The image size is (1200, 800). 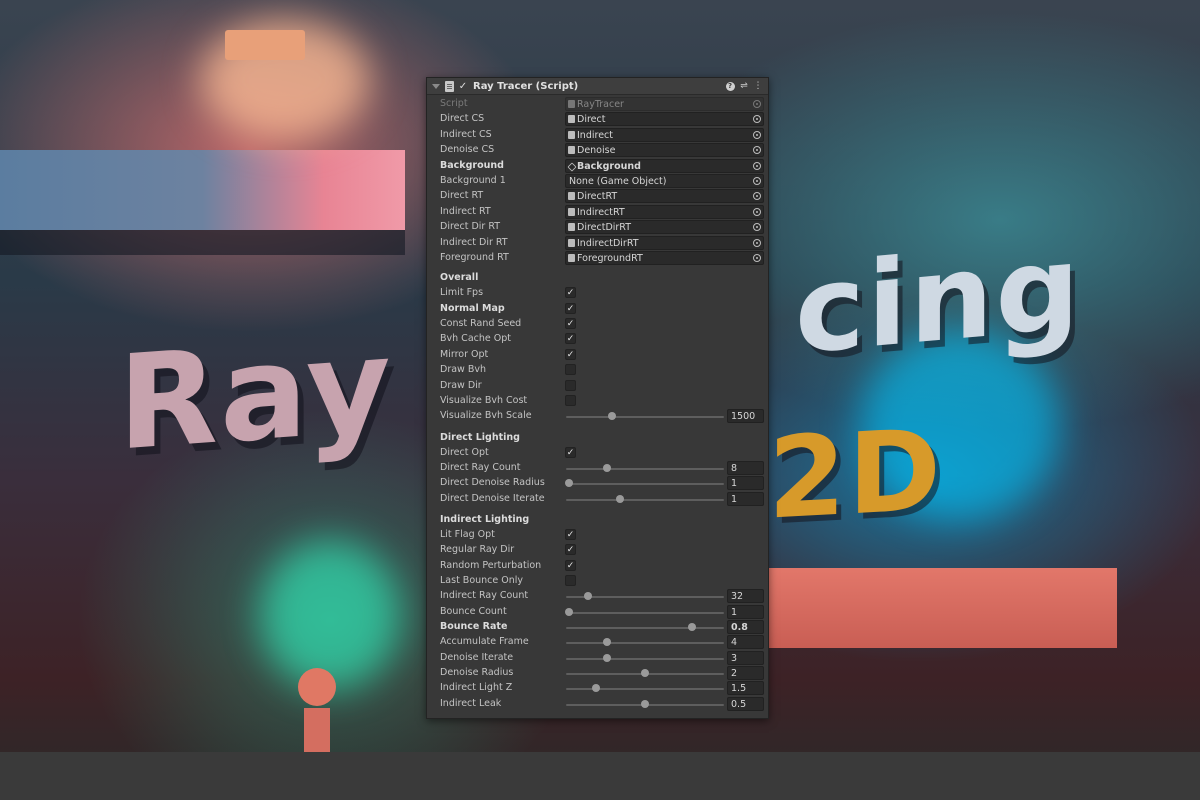 I want to click on field-label-const-rand-seed: Const Rand Seed, so click(x=481, y=324).